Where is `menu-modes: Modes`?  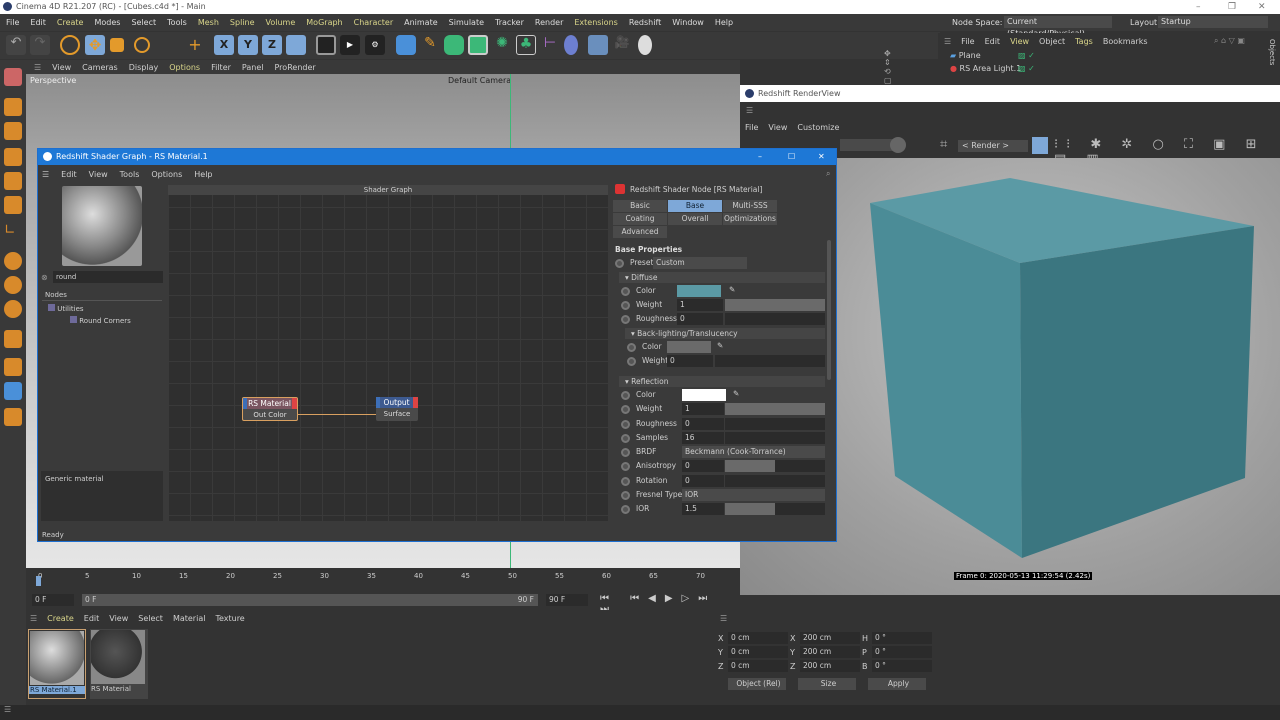 menu-modes: Modes is located at coordinates (107, 22).